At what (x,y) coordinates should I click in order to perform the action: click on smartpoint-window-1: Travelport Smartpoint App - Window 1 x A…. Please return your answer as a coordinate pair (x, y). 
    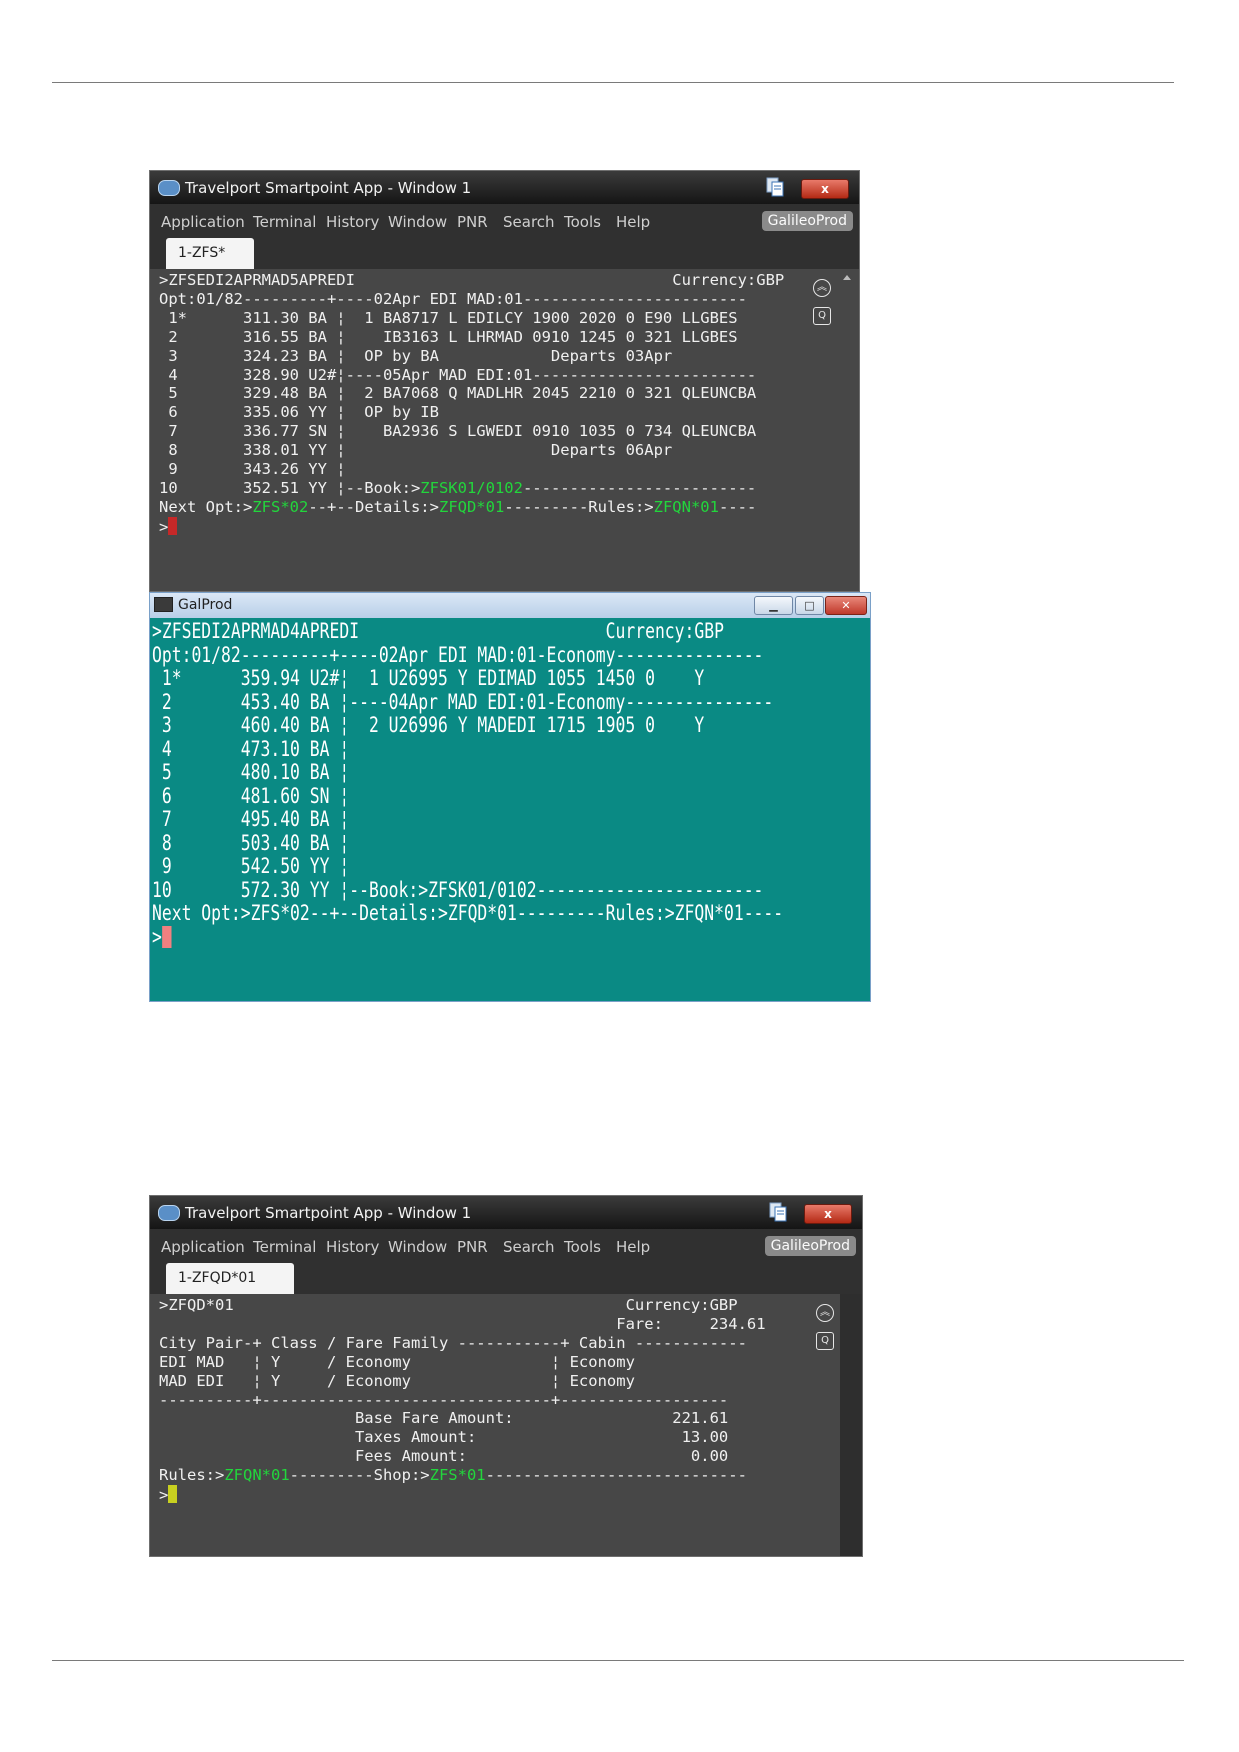
    Looking at the image, I should click on (504, 381).